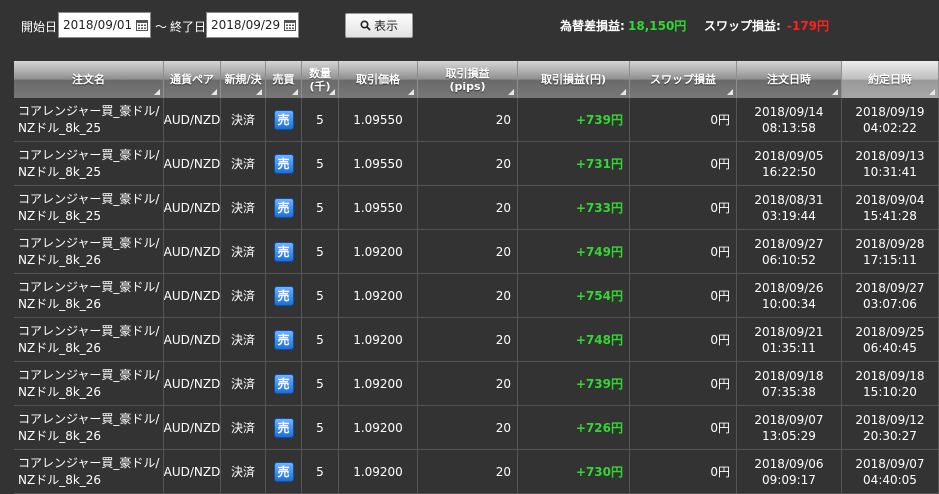  What do you see at coordinates (789, 383) in the screenshot?
I see `order-datetime-cell: 2018/09/18 07:35:38` at bounding box center [789, 383].